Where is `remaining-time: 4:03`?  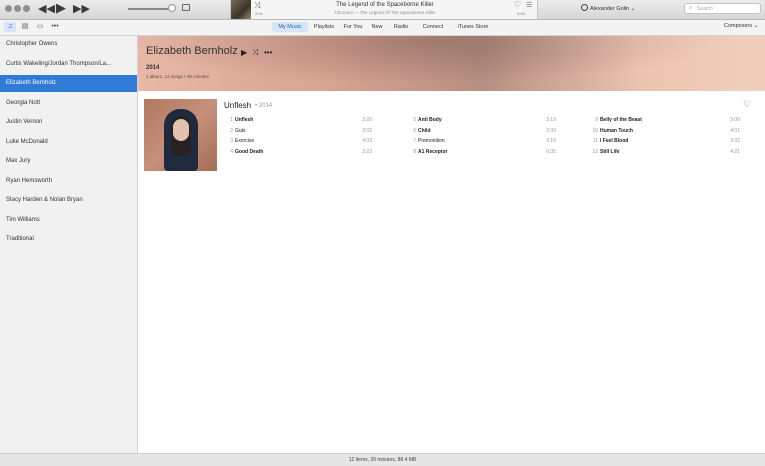
remaining-time: 4:03 is located at coordinates (521, 13).